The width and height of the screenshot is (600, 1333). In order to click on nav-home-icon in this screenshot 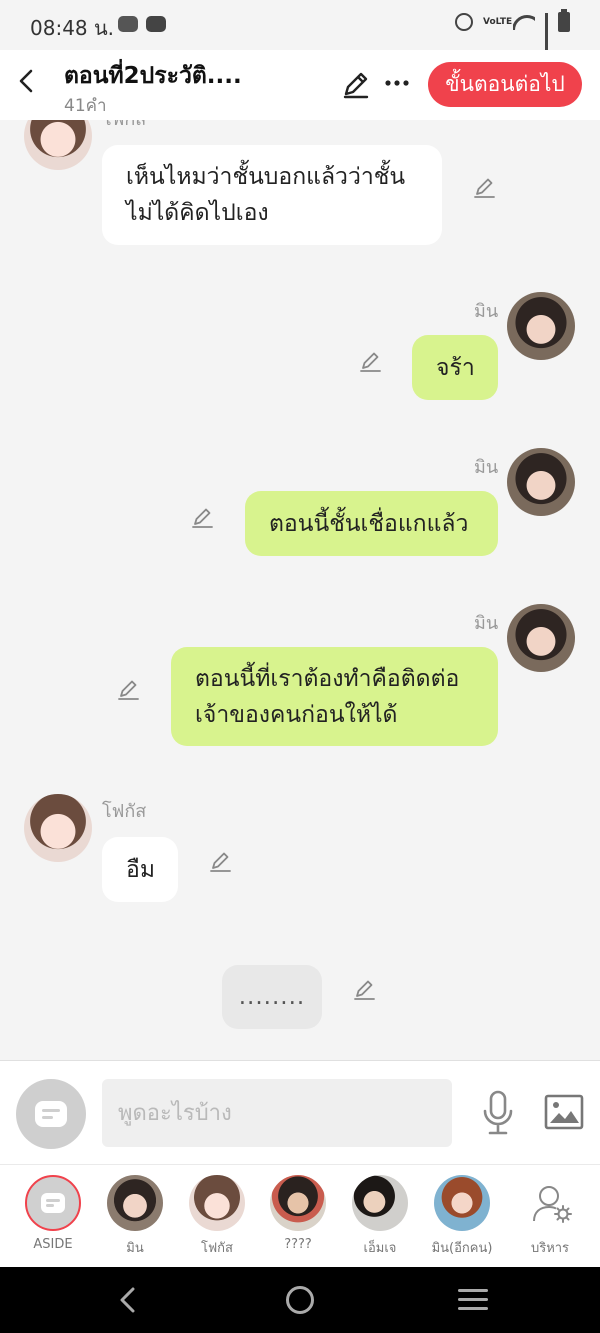, I will do `click(300, 1300)`.